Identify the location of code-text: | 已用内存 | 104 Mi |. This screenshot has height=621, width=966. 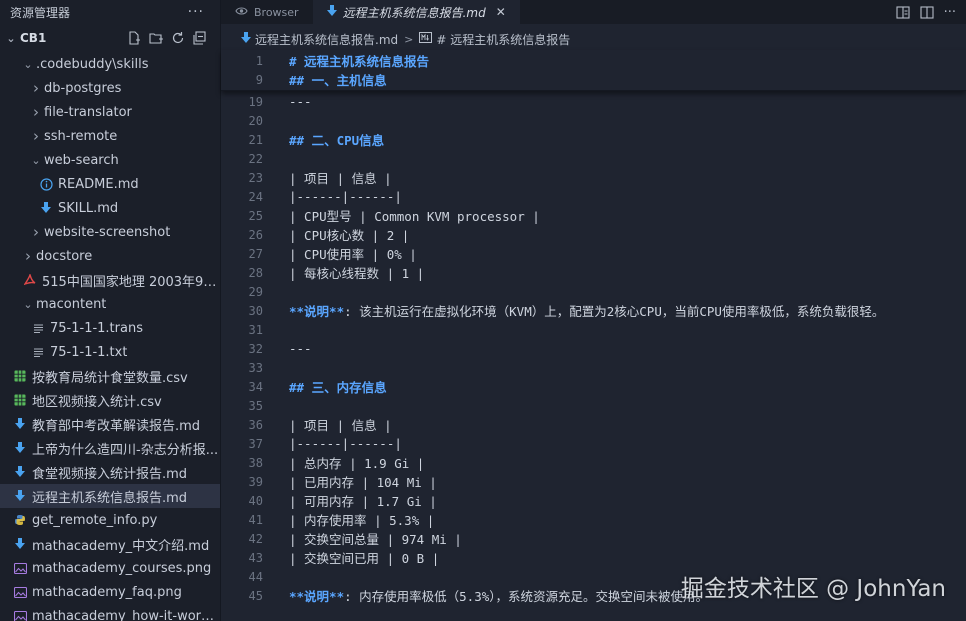
(363, 482).